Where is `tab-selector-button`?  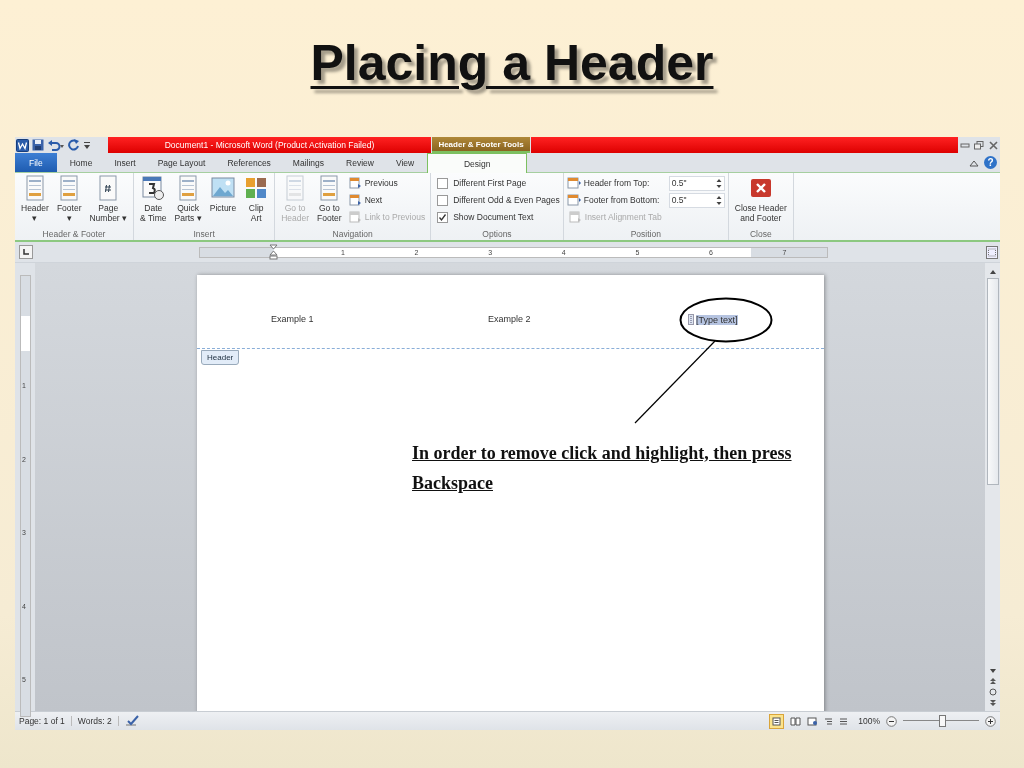
tab-selector-button is located at coordinates (26, 252).